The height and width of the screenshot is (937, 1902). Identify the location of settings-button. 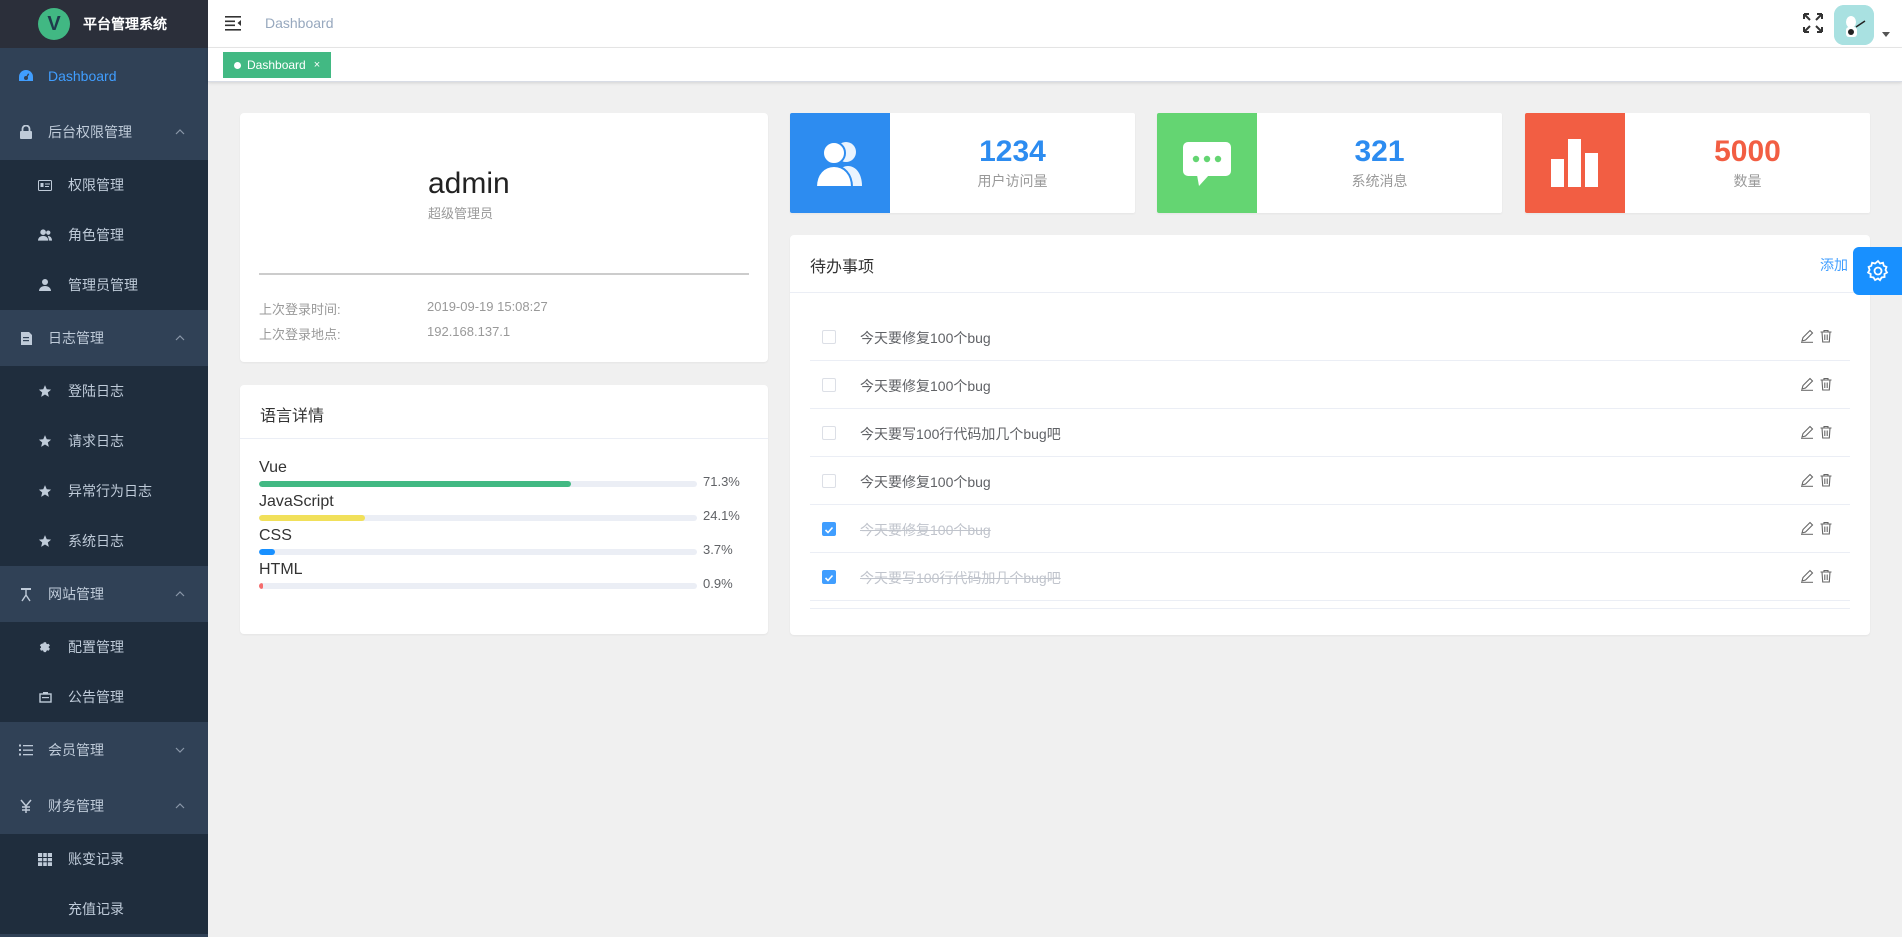
(1877, 271).